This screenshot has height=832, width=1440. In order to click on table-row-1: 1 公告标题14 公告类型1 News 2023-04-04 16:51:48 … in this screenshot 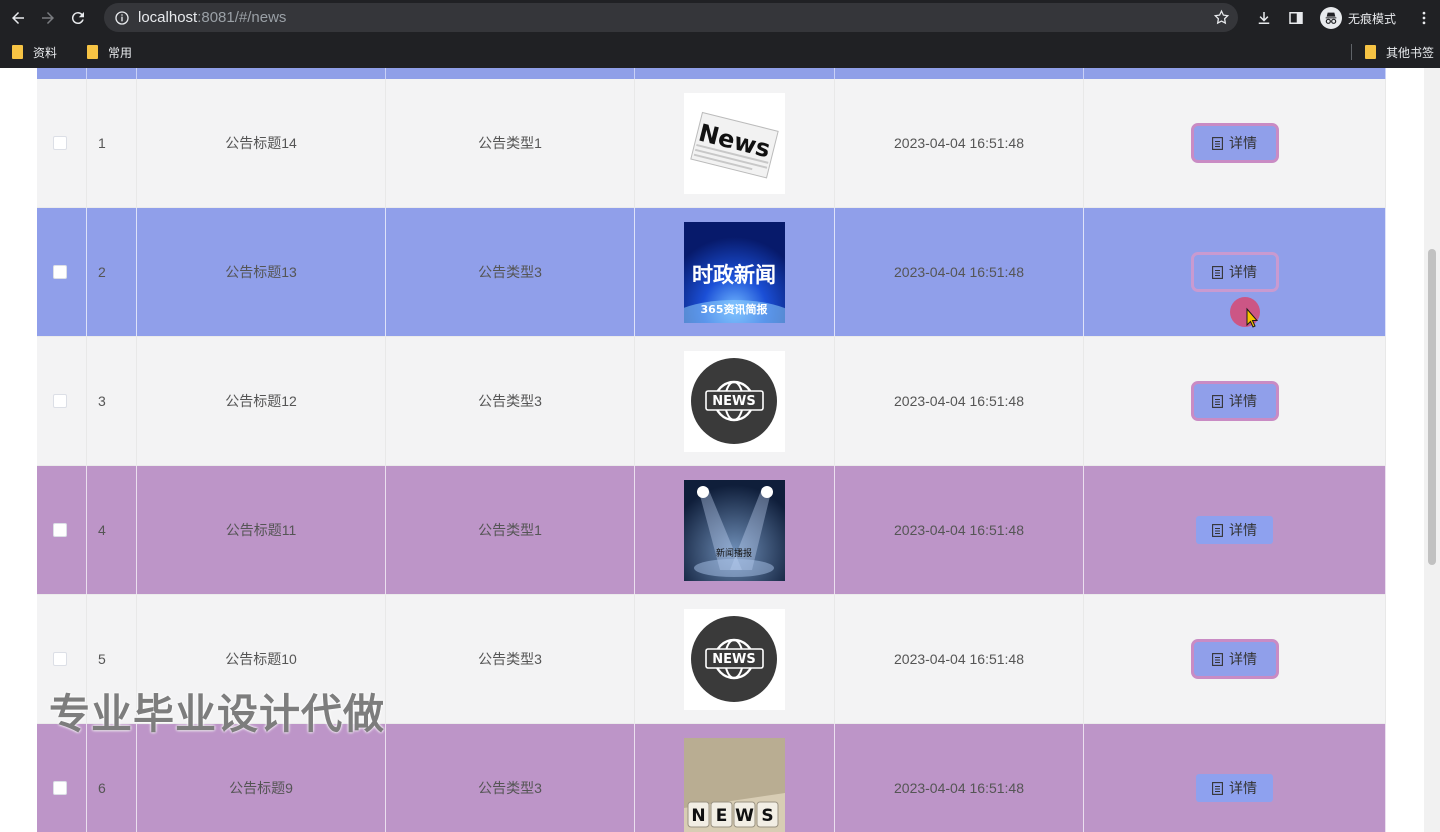, I will do `click(711, 143)`.